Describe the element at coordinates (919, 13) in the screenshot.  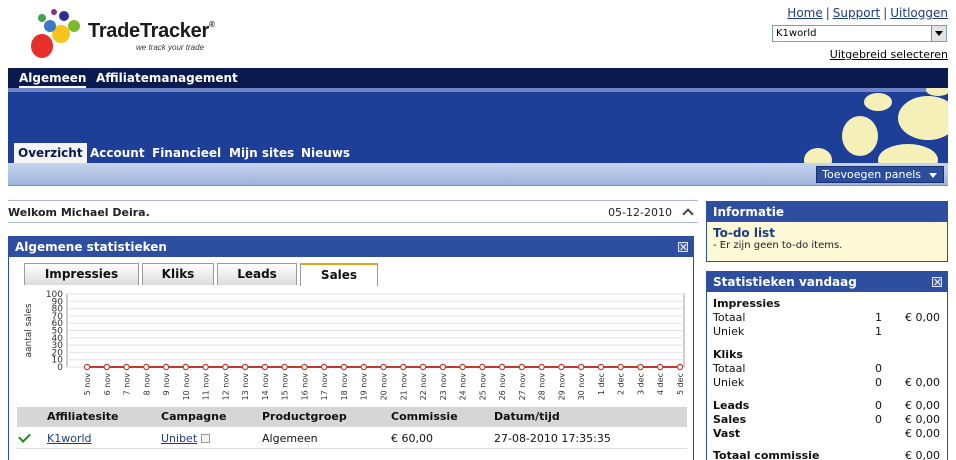
I see `logout-link: Uitloggen` at that location.